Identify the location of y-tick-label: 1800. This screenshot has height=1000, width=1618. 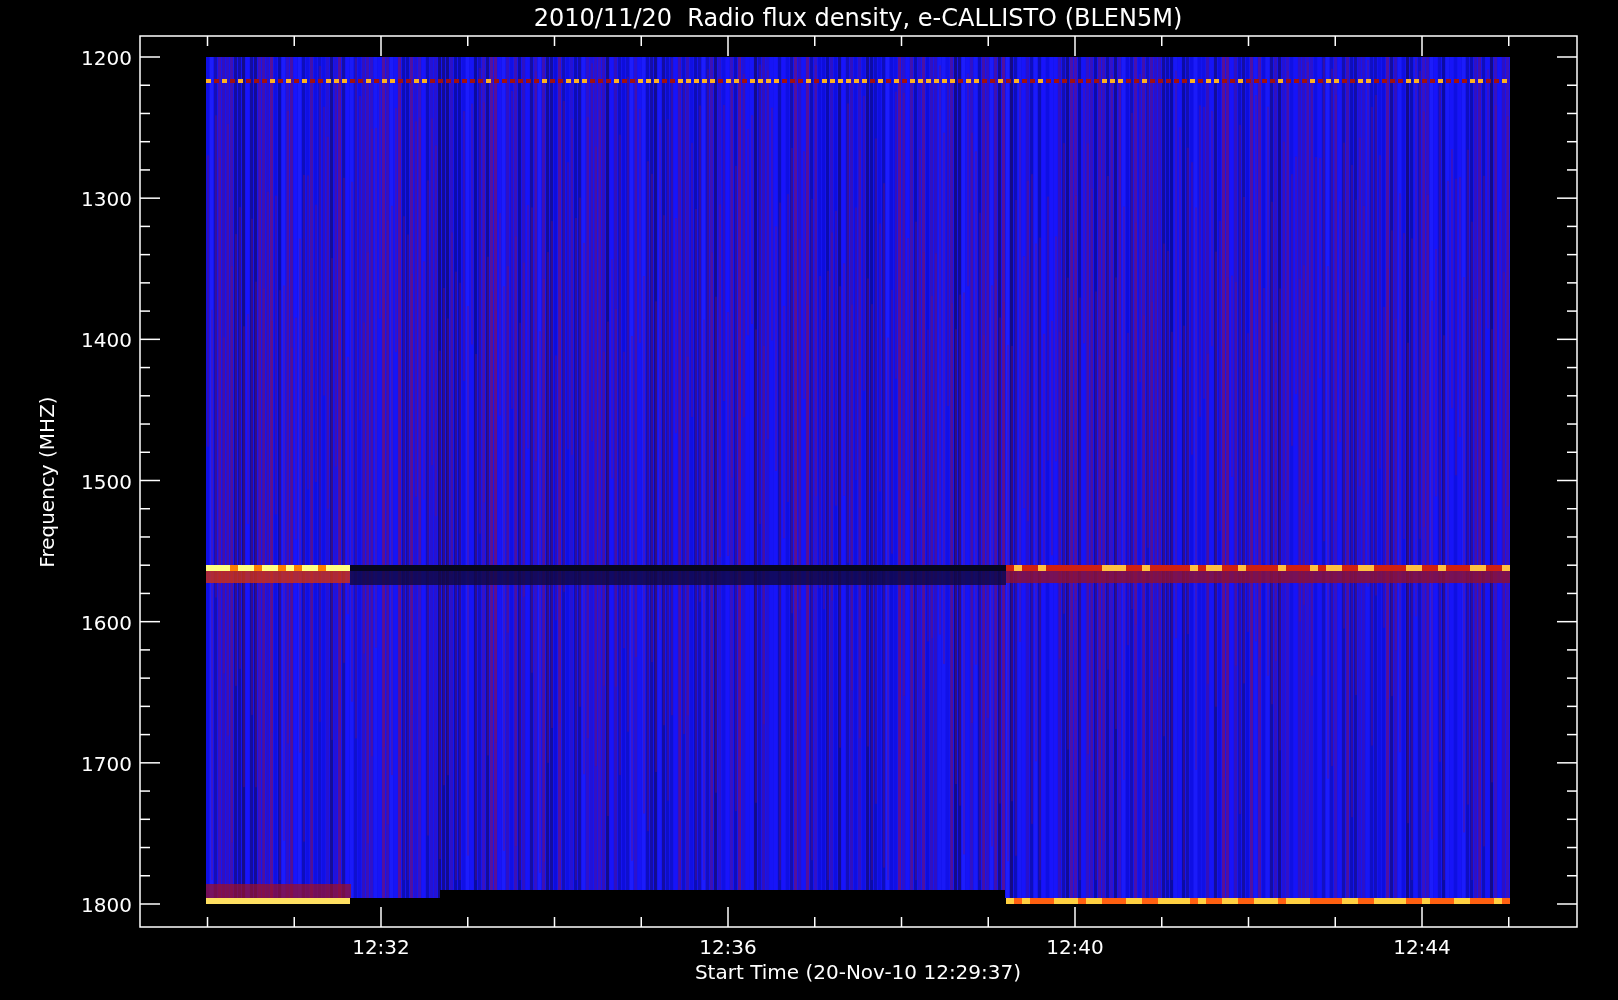
(106, 905).